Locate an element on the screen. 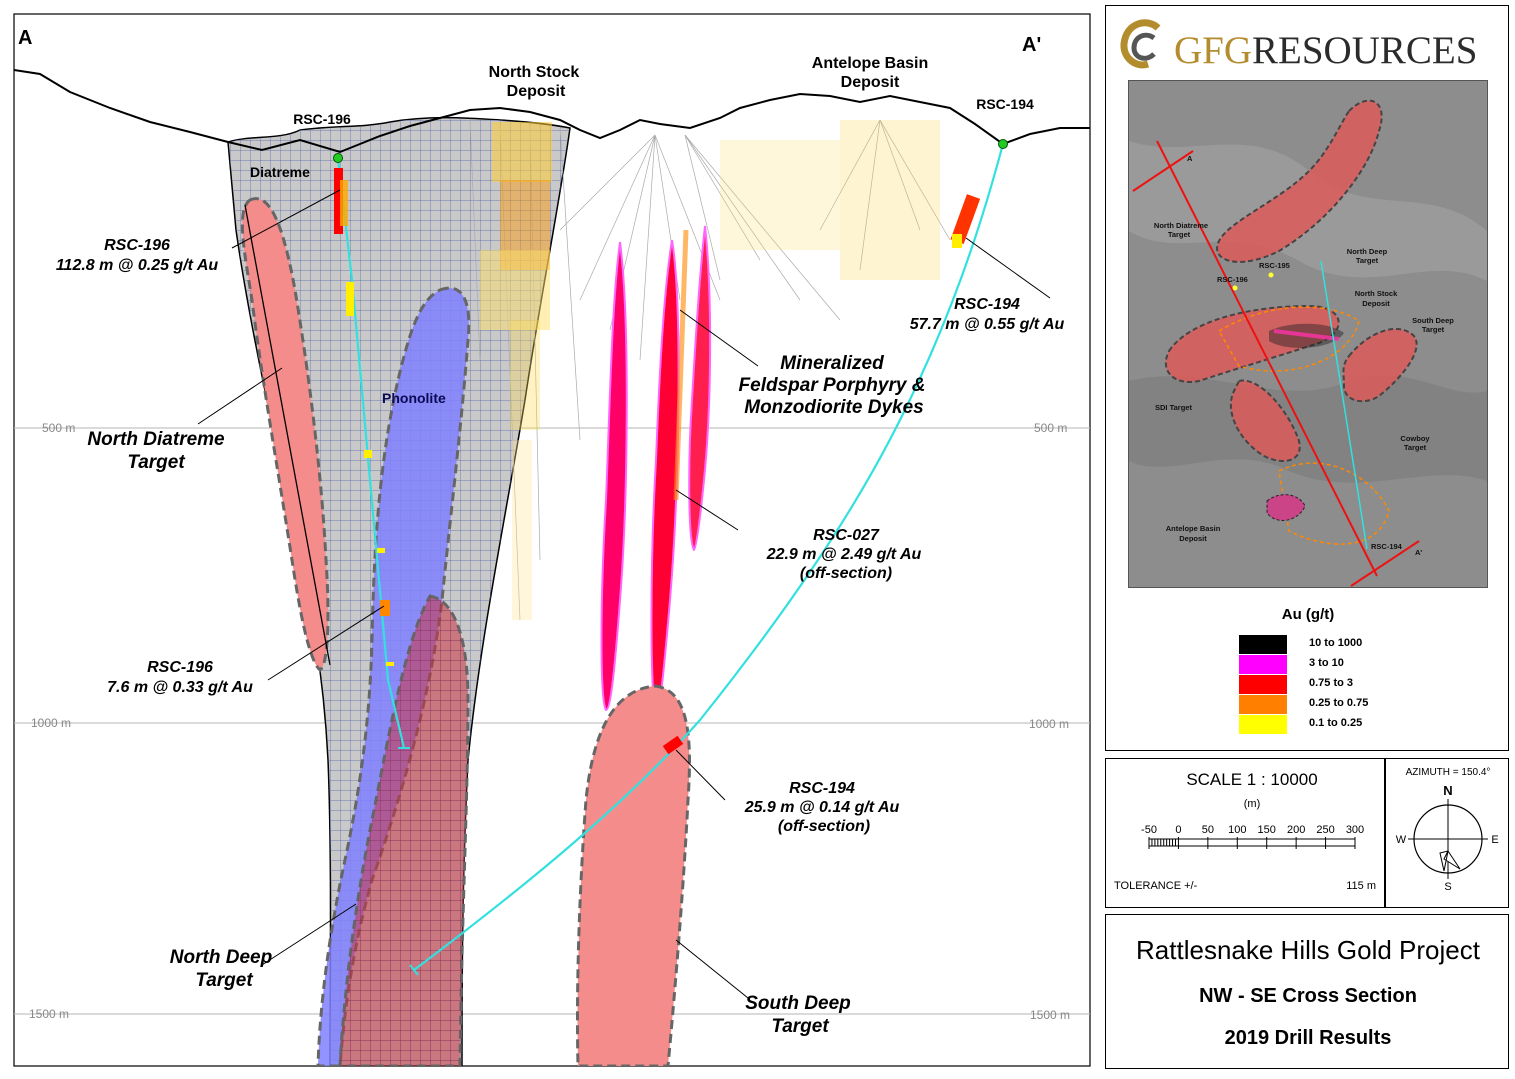  compass-s: S is located at coordinates (1447, 887).